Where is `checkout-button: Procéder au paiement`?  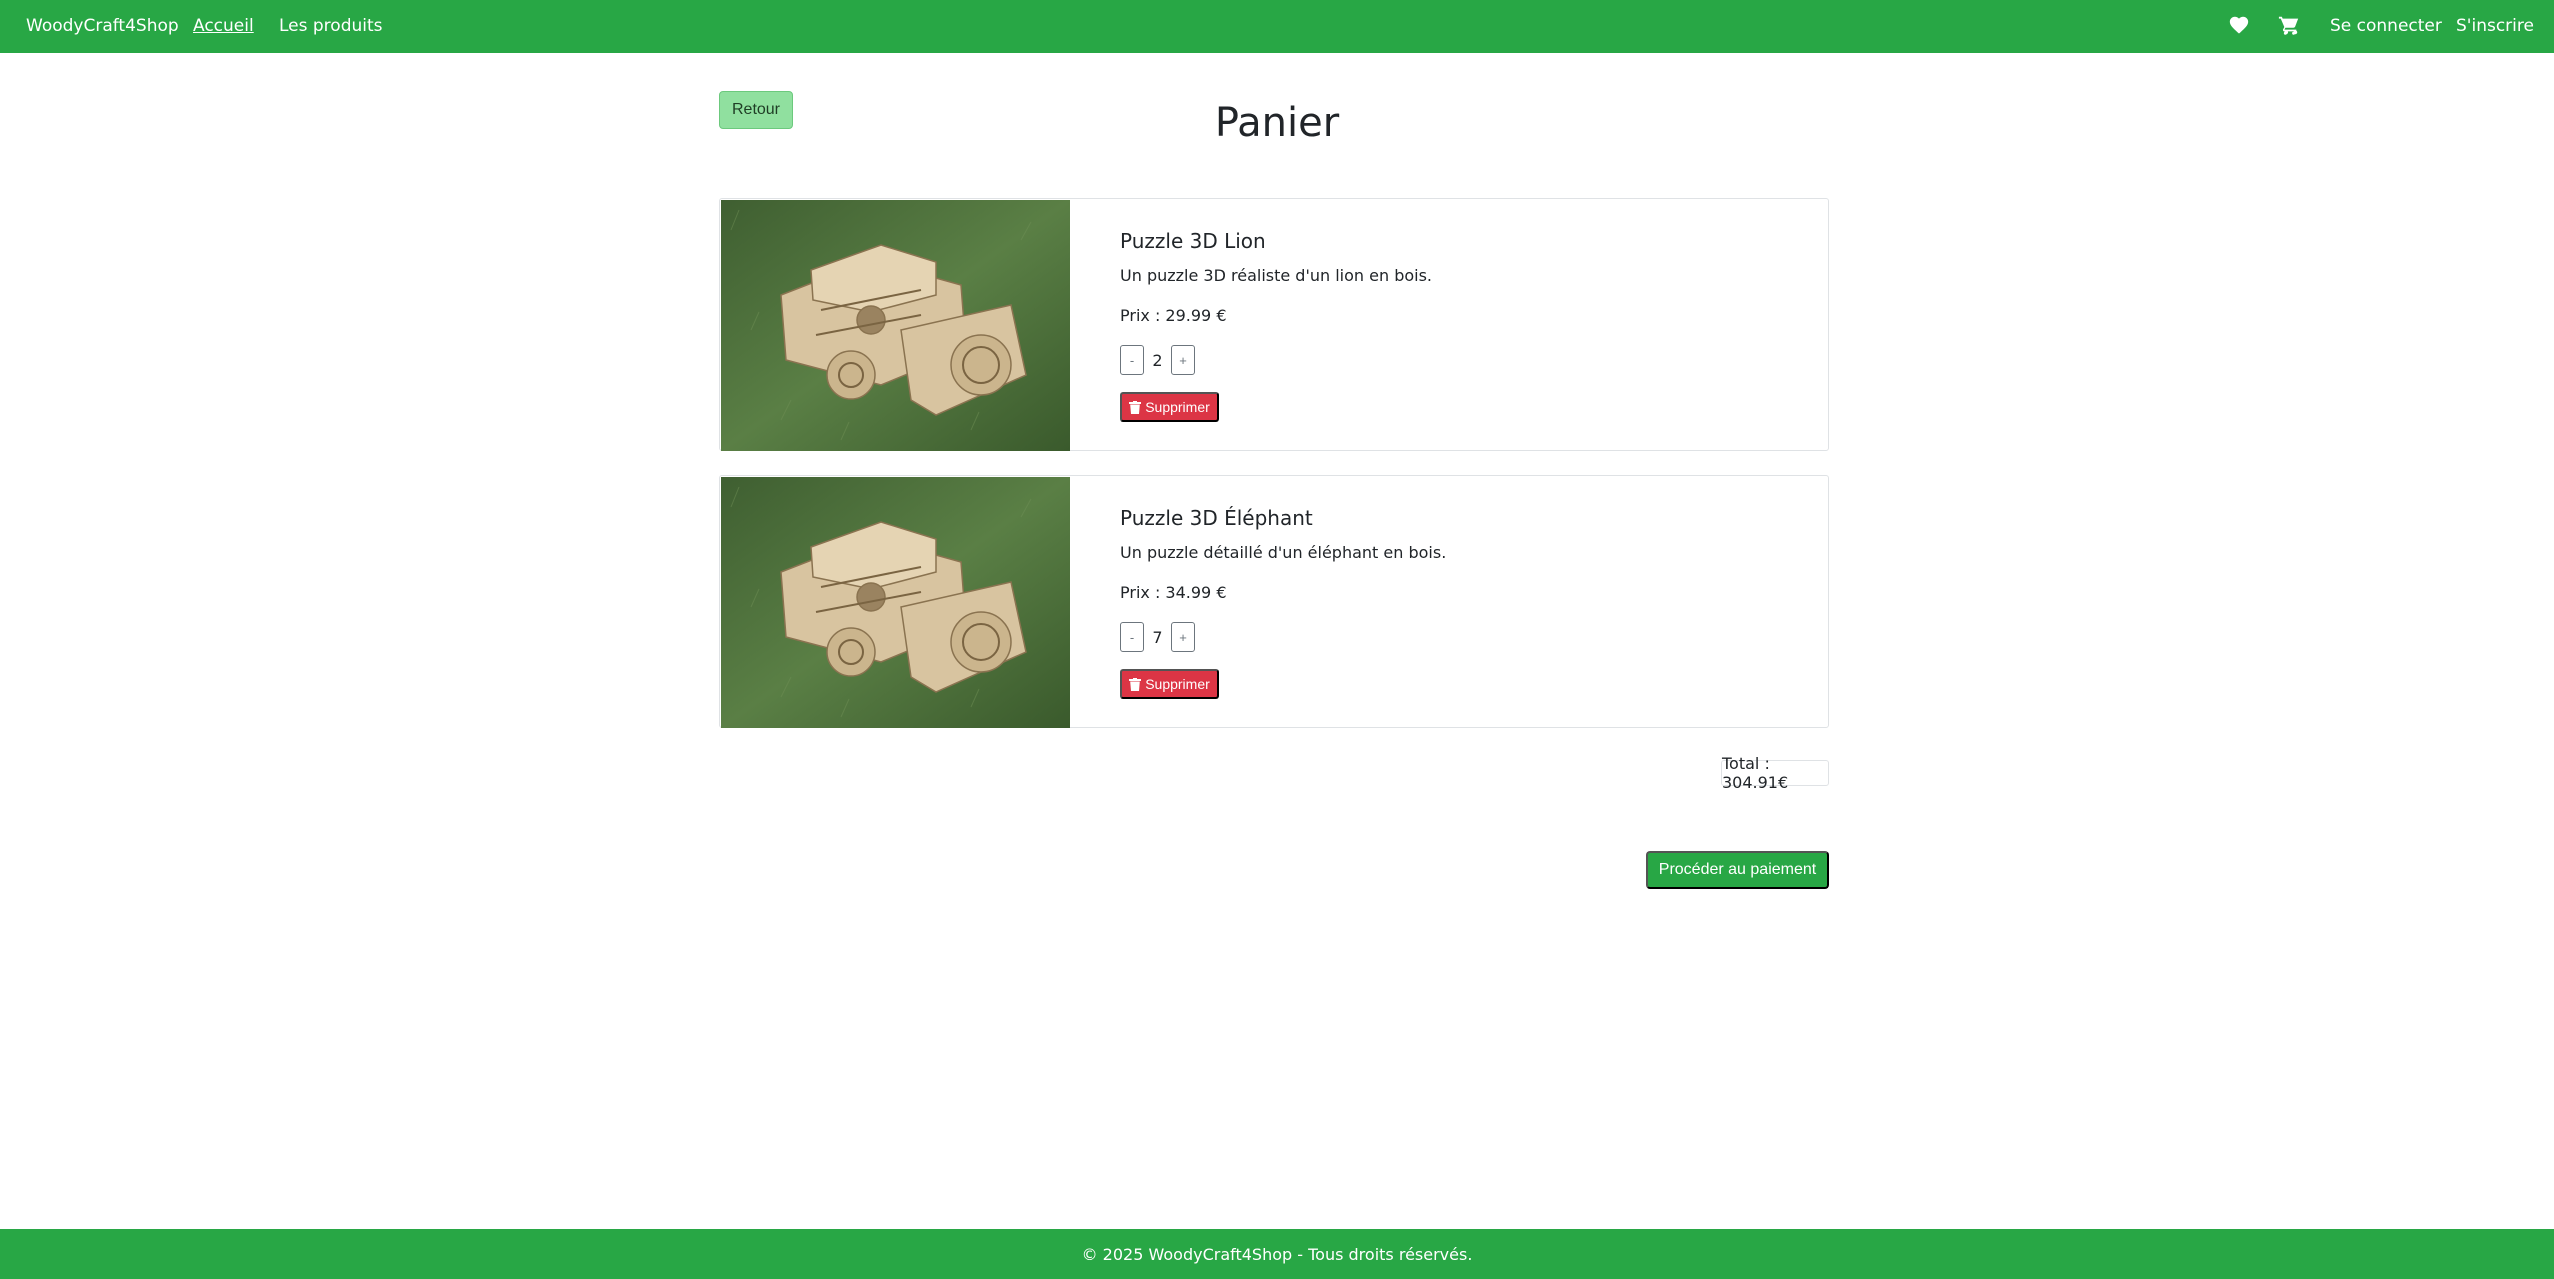 checkout-button: Procéder au paiement is located at coordinates (1737, 870).